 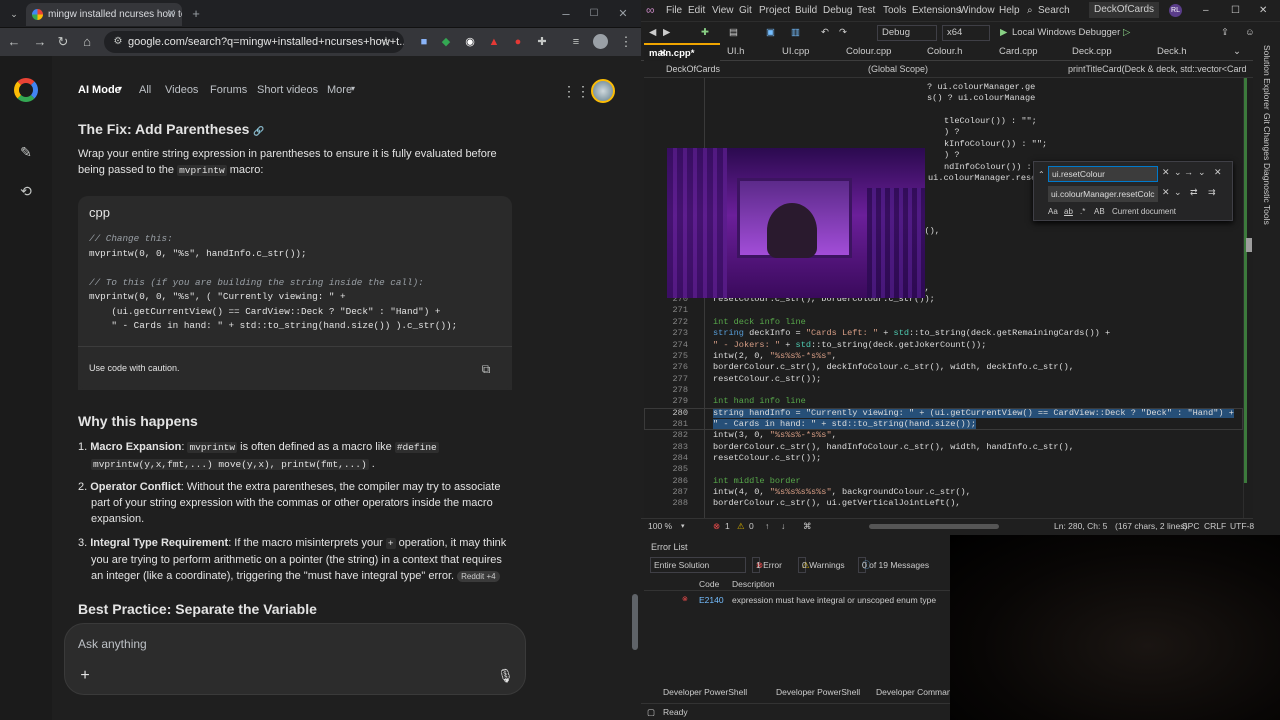 What do you see at coordinates (626, 42) in the screenshot?
I see `chrome-menu-icon: ⋮` at bounding box center [626, 42].